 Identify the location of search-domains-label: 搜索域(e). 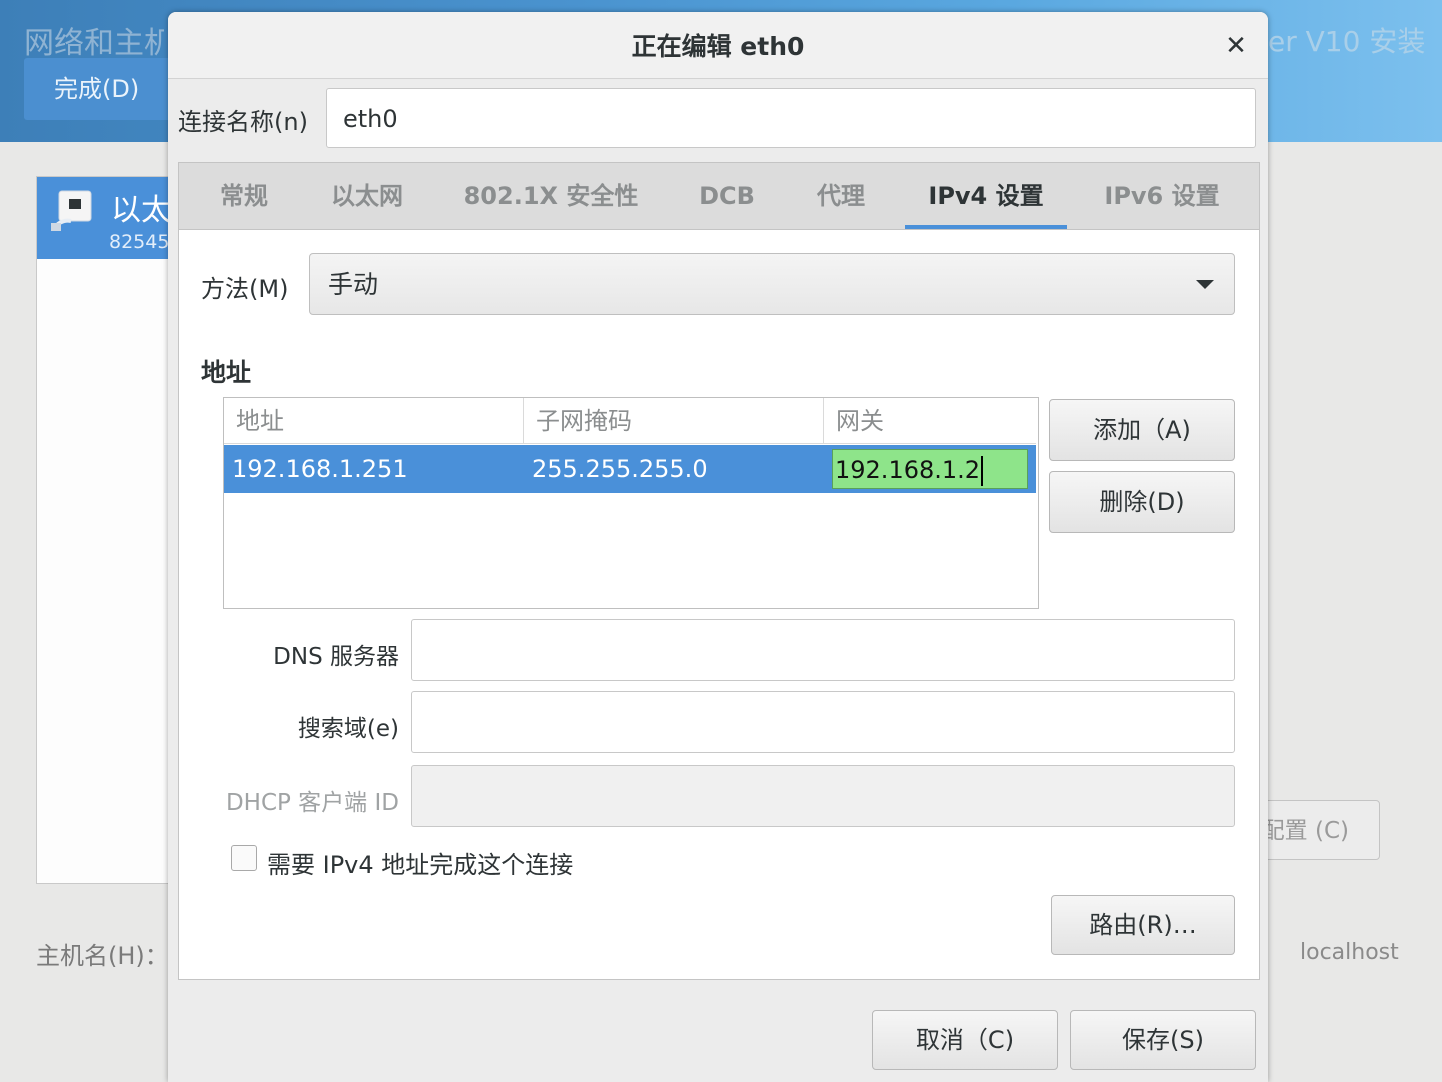
(348, 729).